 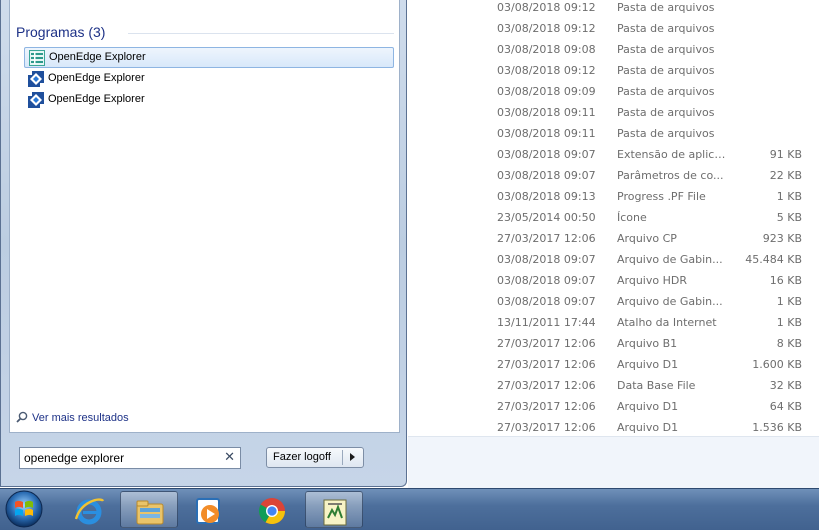 What do you see at coordinates (261, 33) in the screenshot?
I see `programs-divider` at bounding box center [261, 33].